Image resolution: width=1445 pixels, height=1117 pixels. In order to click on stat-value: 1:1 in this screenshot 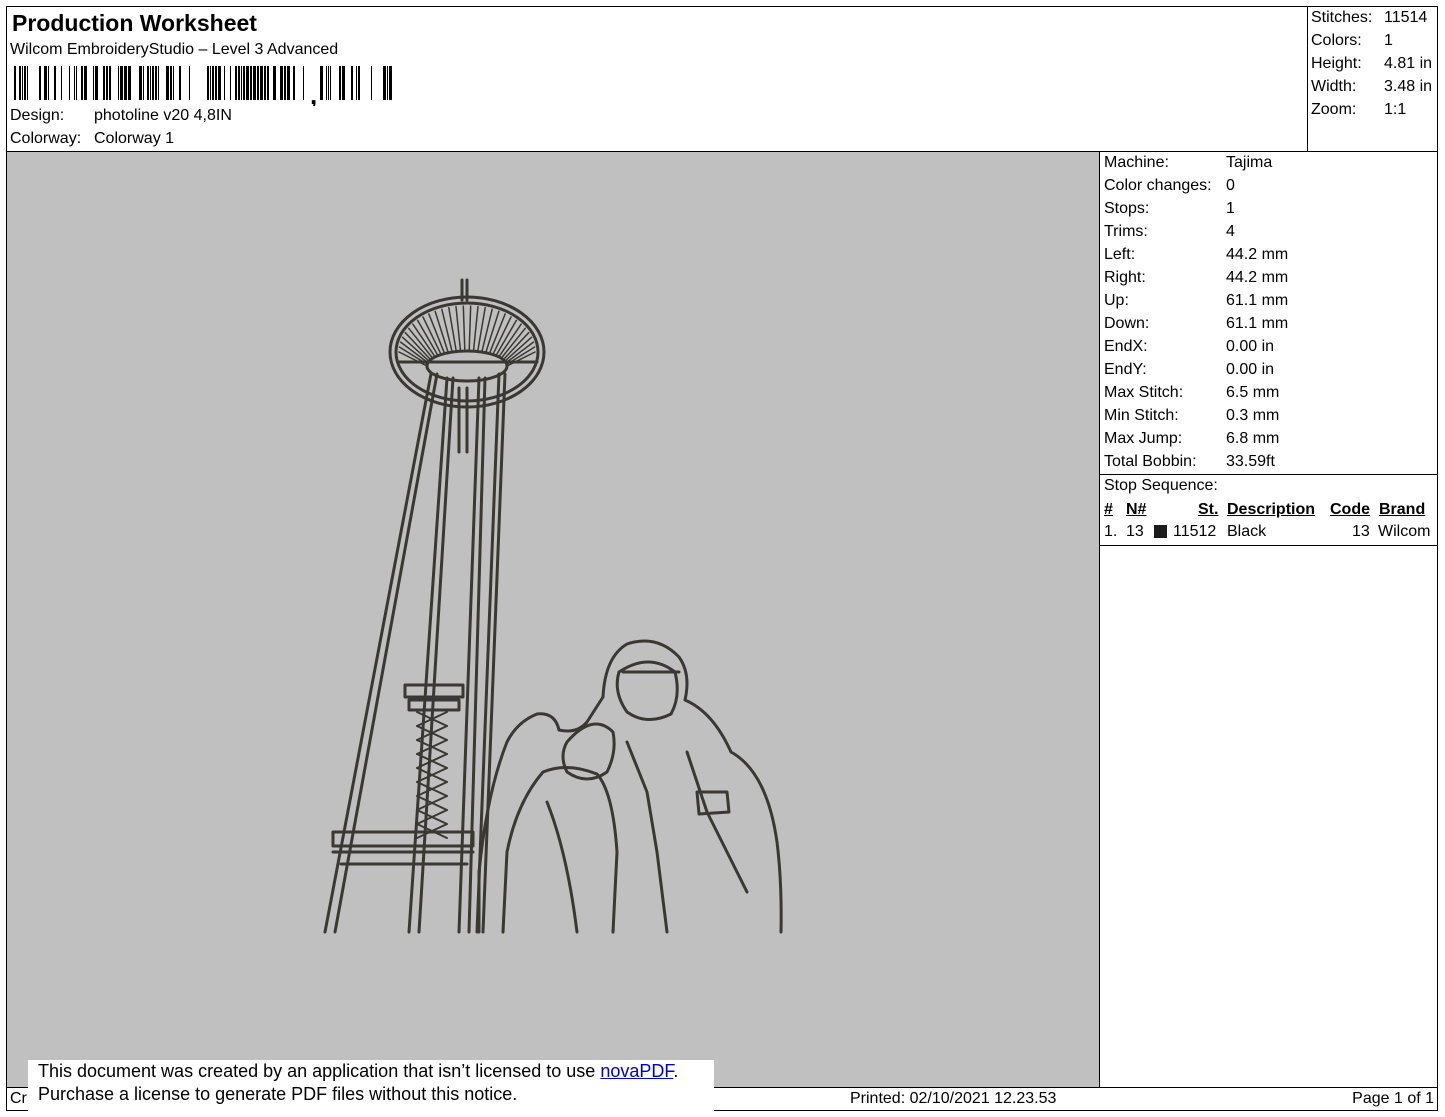, I will do `click(1395, 109)`.